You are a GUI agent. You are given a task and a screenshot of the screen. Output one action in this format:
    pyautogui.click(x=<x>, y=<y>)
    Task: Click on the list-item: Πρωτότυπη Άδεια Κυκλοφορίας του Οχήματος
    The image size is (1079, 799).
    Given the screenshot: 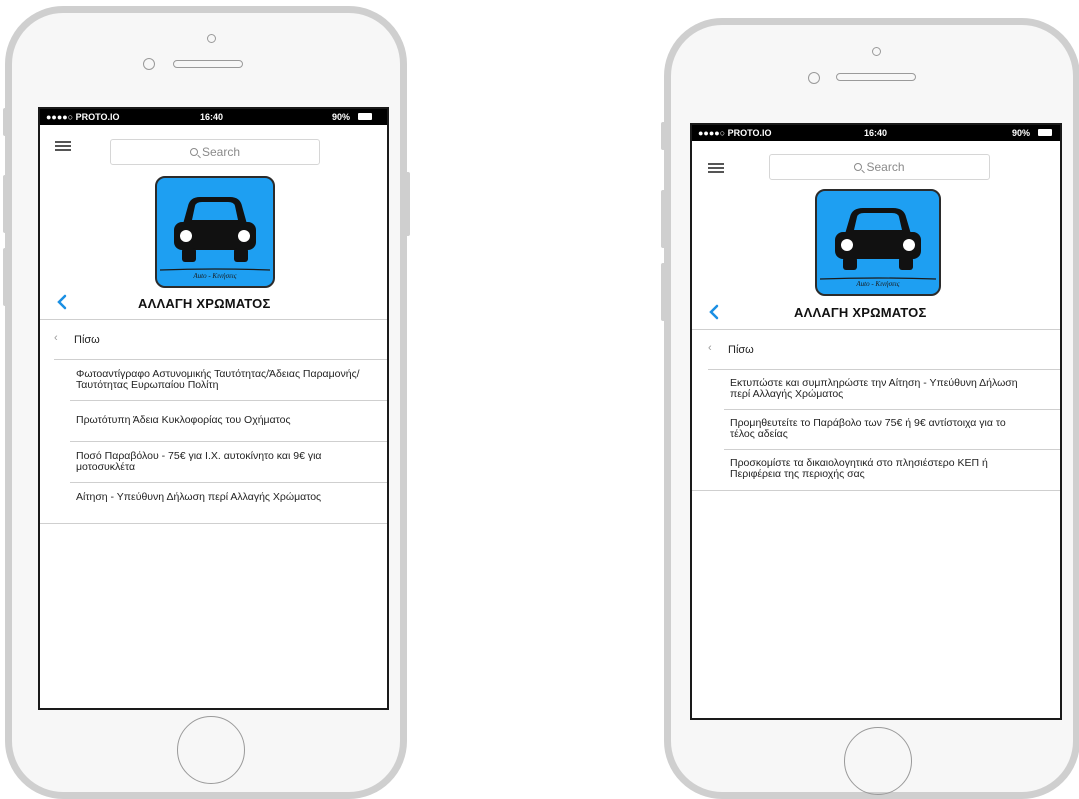 What is the action you would take?
    pyautogui.click(x=228, y=421)
    